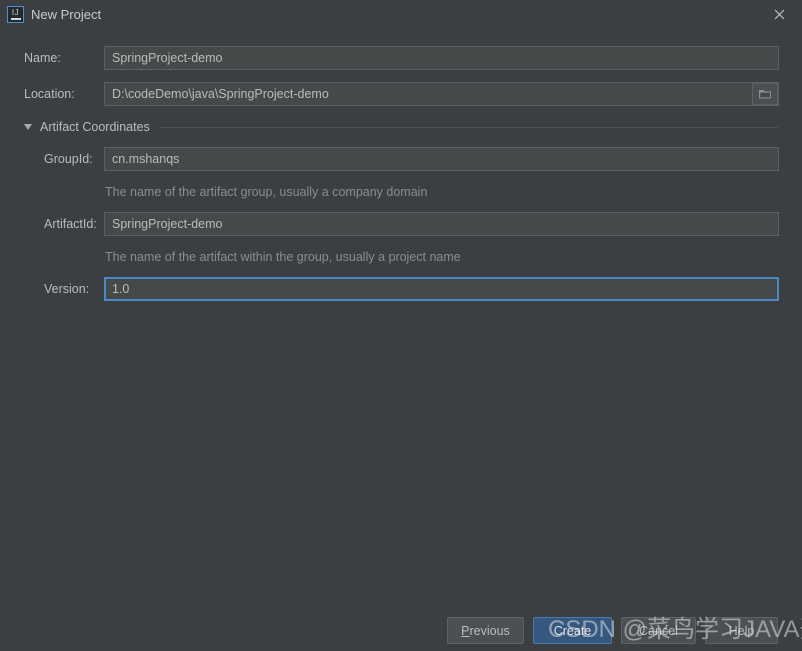 This screenshot has width=802, height=651. What do you see at coordinates (49, 94) in the screenshot?
I see `location-label: Location:` at bounding box center [49, 94].